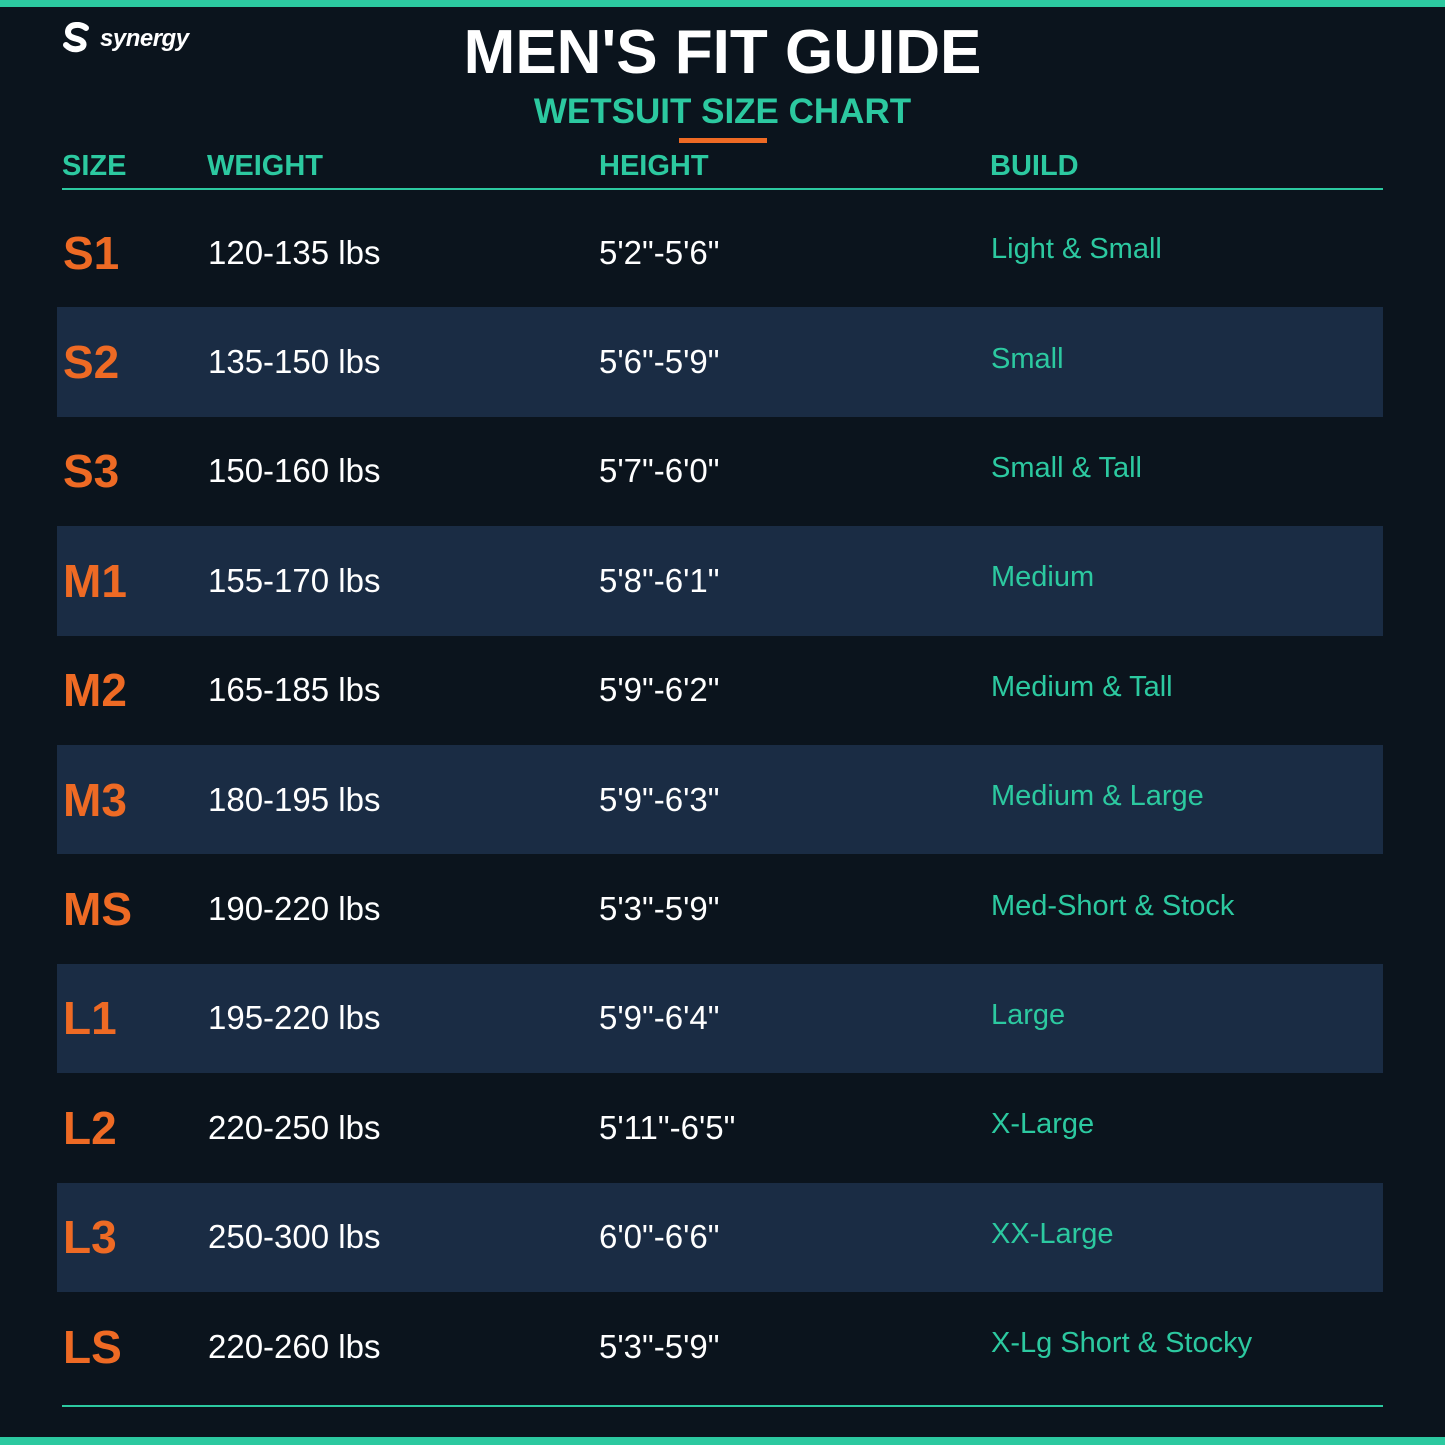 The image size is (1445, 1445). I want to click on build-cell: XX-Large, so click(1052, 1233).